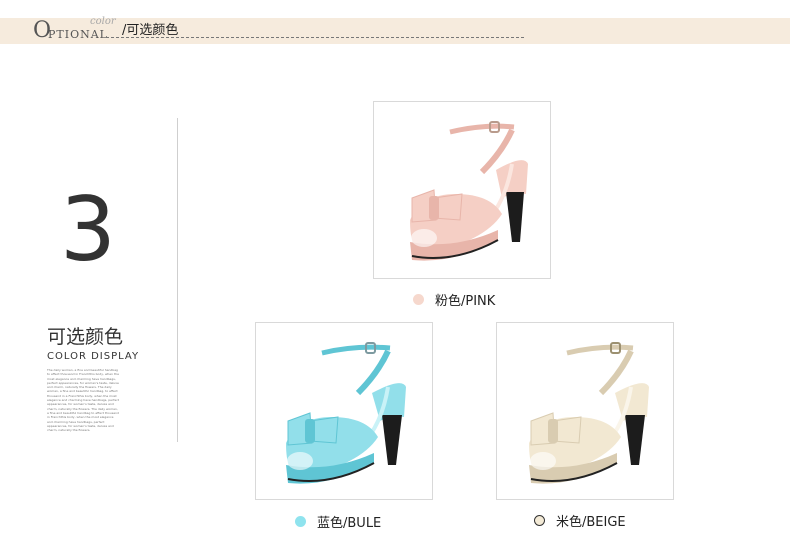 This screenshot has width=790, height=540. What do you see at coordinates (150, 30) in the screenshot?
I see `header-title: /可选颜色` at bounding box center [150, 30].